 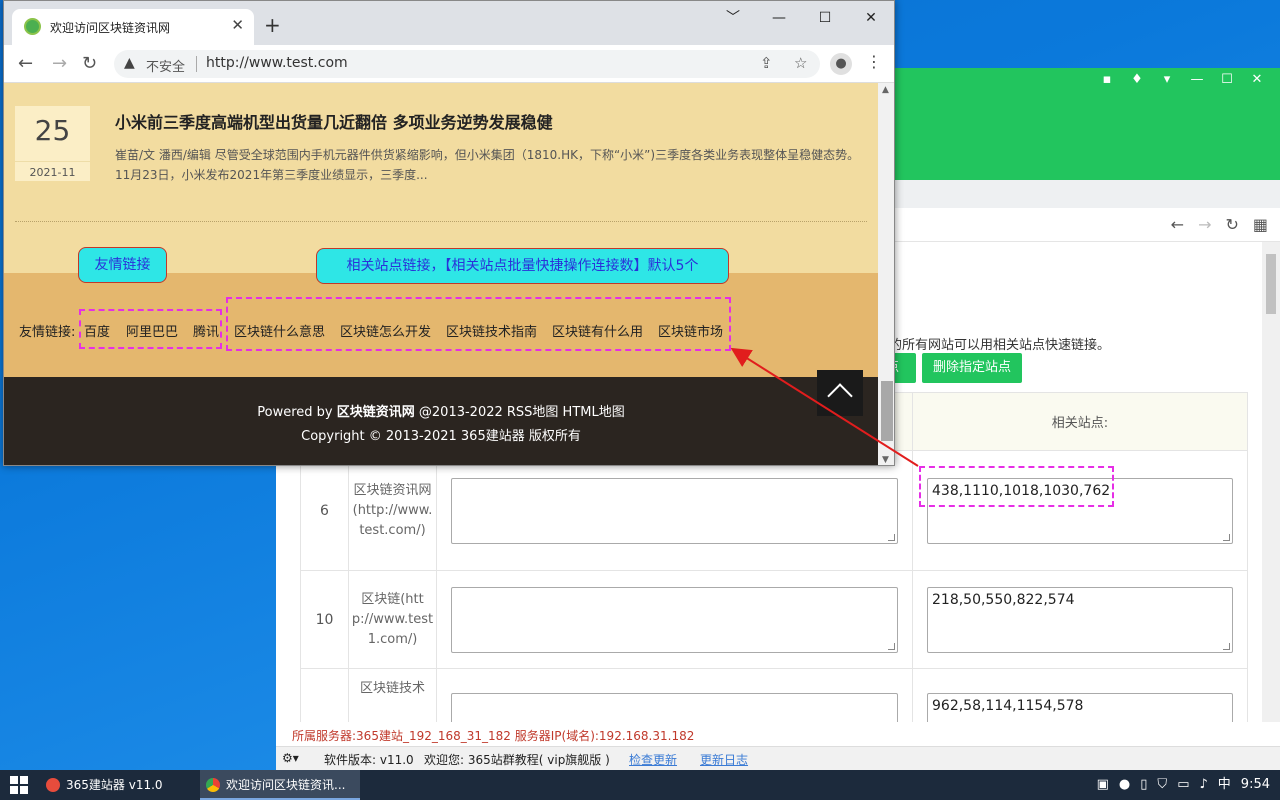 What do you see at coordinates (1162, 785) in the screenshot?
I see `shield-icon: ⛉` at bounding box center [1162, 785].